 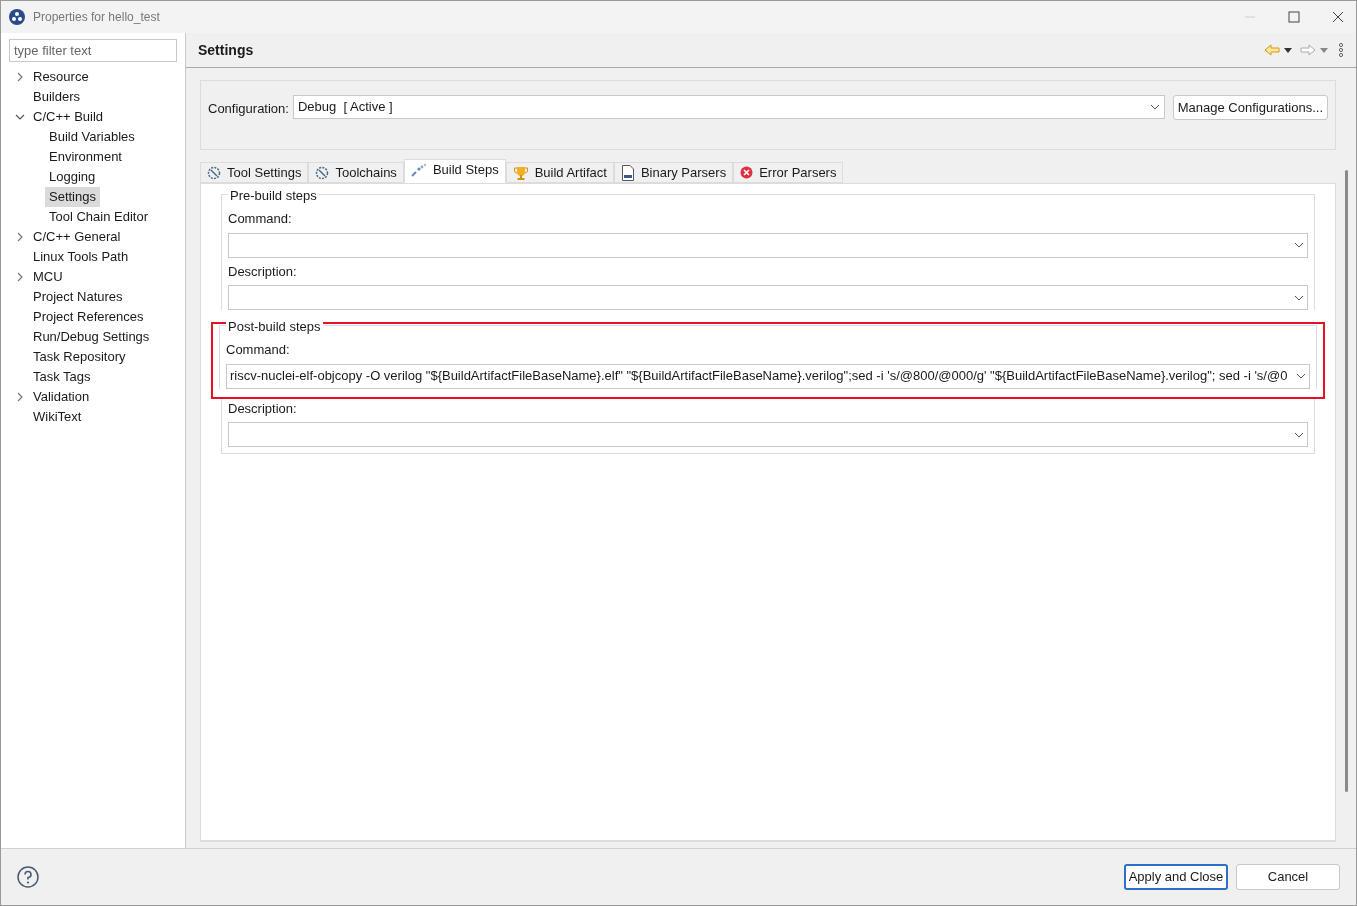 What do you see at coordinates (81, 257) in the screenshot?
I see `tree-item: Linux Tools Path` at bounding box center [81, 257].